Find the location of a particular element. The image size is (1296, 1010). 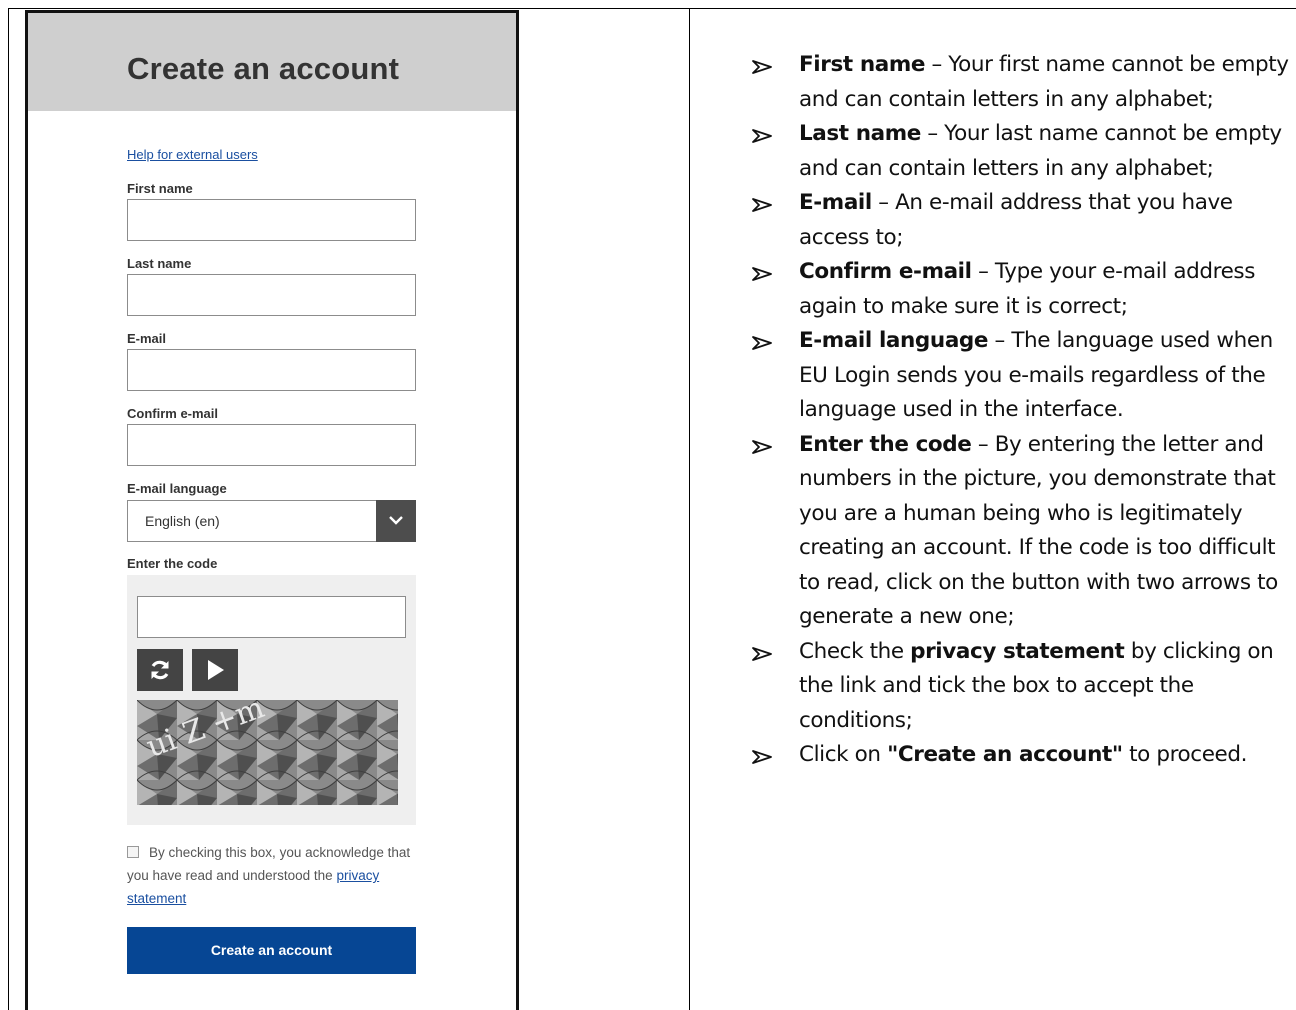

dropdown-button is located at coordinates (396, 521).